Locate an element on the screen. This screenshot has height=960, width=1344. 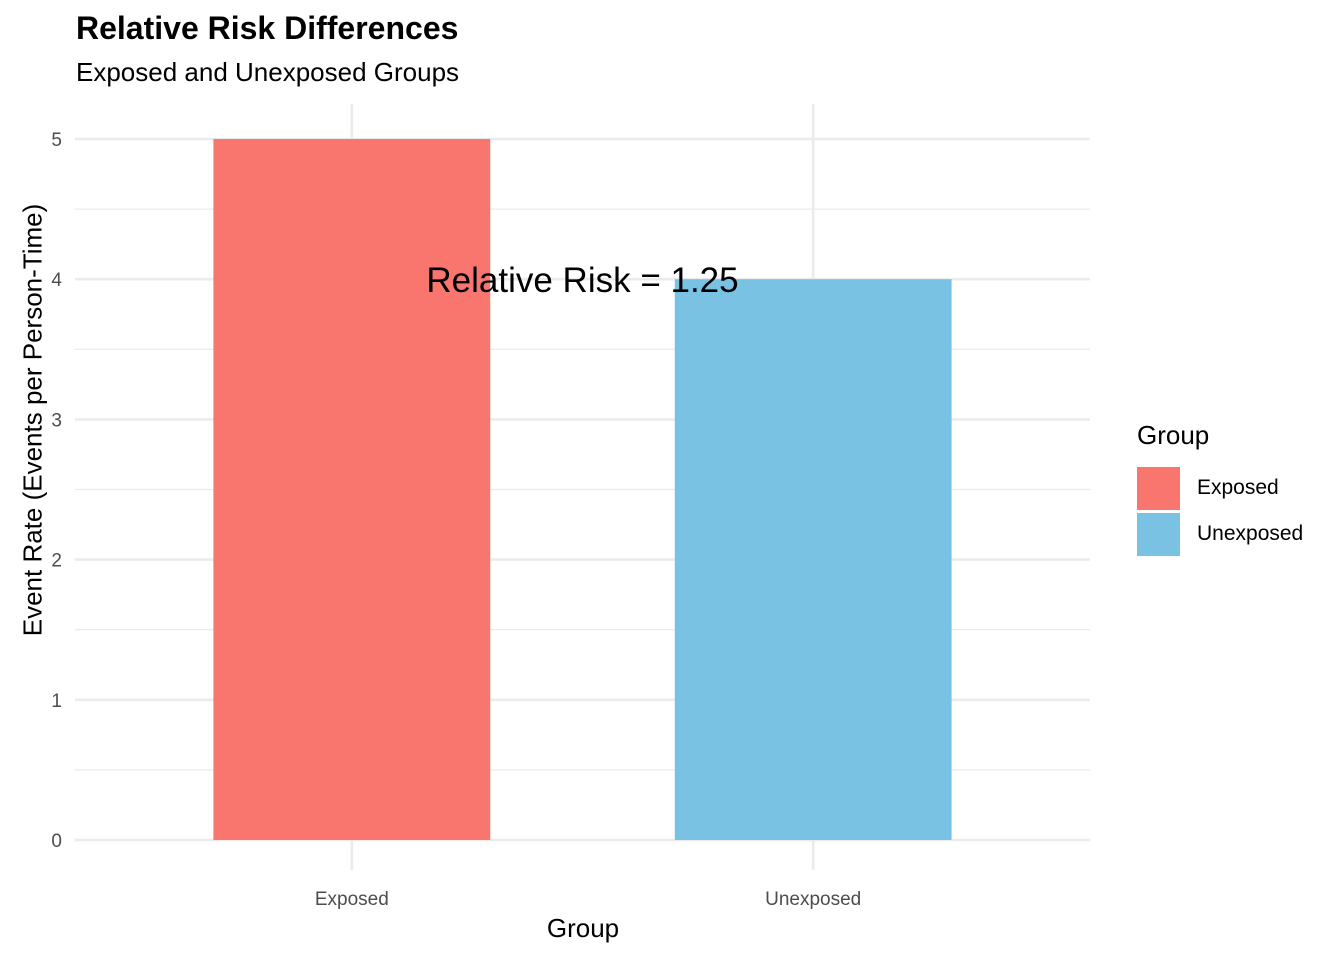
y-tick-label: 0 is located at coordinates (56, 841).